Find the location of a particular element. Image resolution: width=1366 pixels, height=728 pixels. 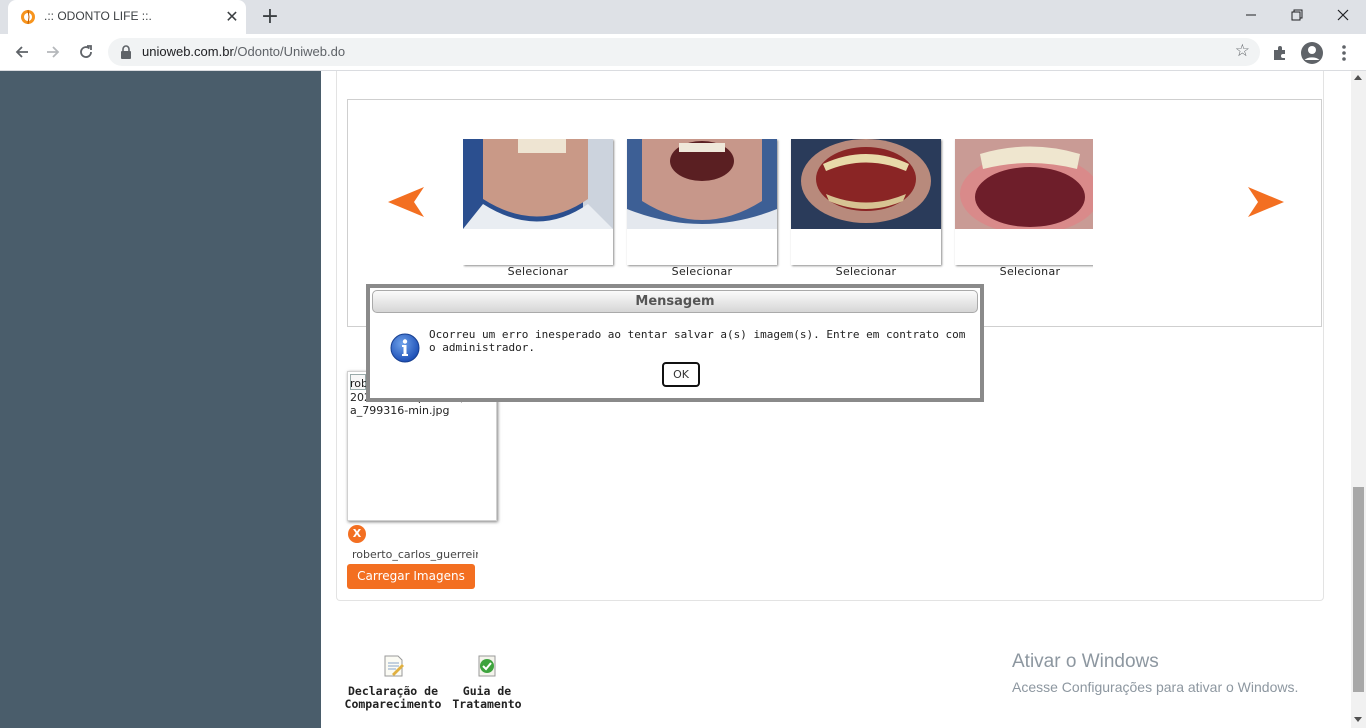

url-text: unioweb.com.br/Odonto/Uniweb.do is located at coordinates (243, 51).